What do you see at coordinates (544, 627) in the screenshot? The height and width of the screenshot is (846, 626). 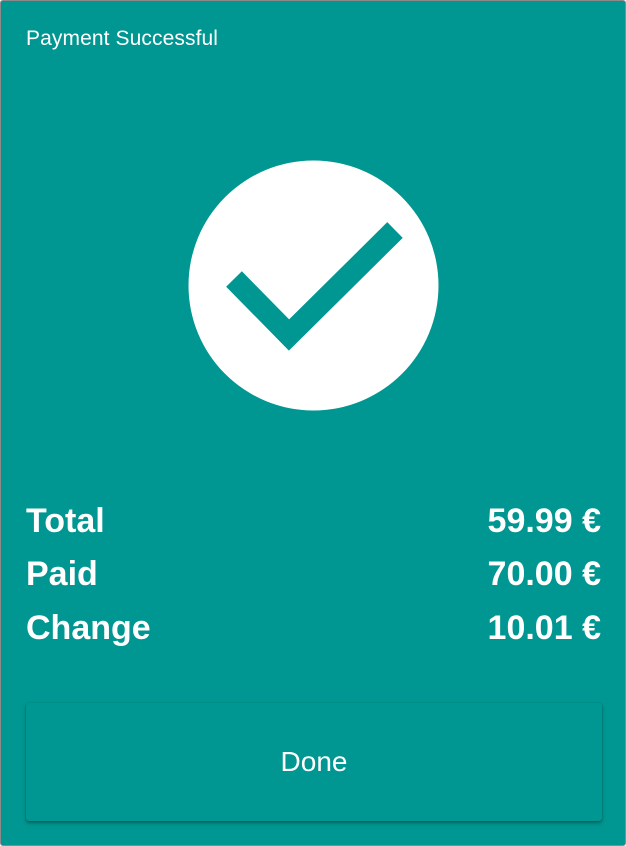 I see `change-value: 10.01 €` at bounding box center [544, 627].